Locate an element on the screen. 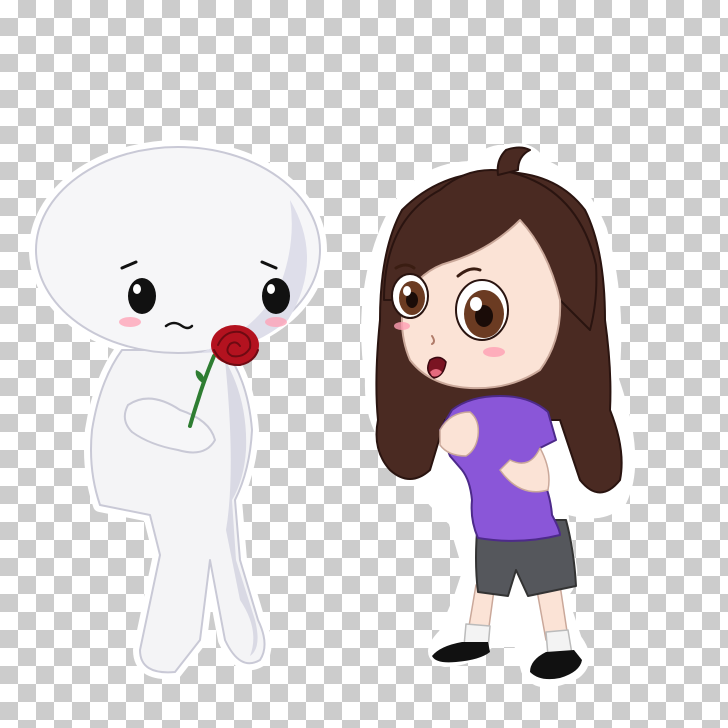 Image resolution: width=728 pixels, height=728 pixels. girl-blush-right is located at coordinates (494, 352).